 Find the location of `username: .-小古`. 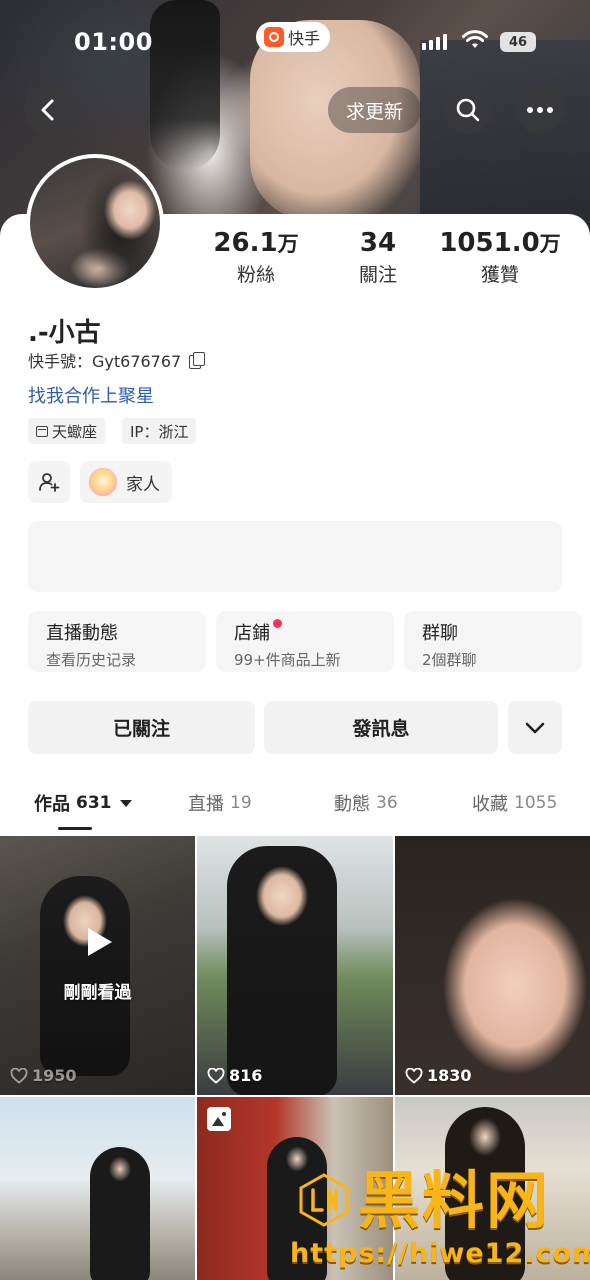

username: .-小古 is located at coordinates (64, 333).